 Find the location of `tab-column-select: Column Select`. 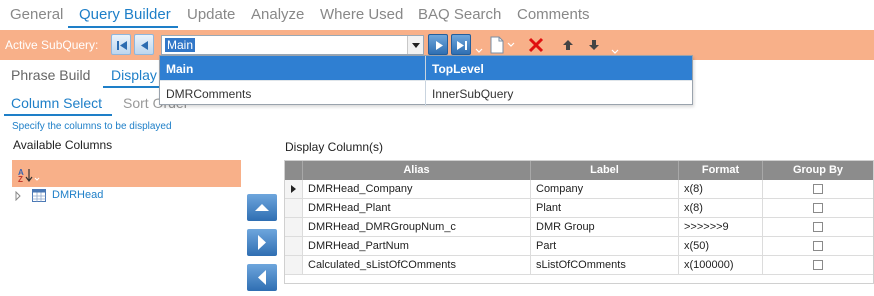

tab-column-select: Column Select is located at coordinates (56, 103).